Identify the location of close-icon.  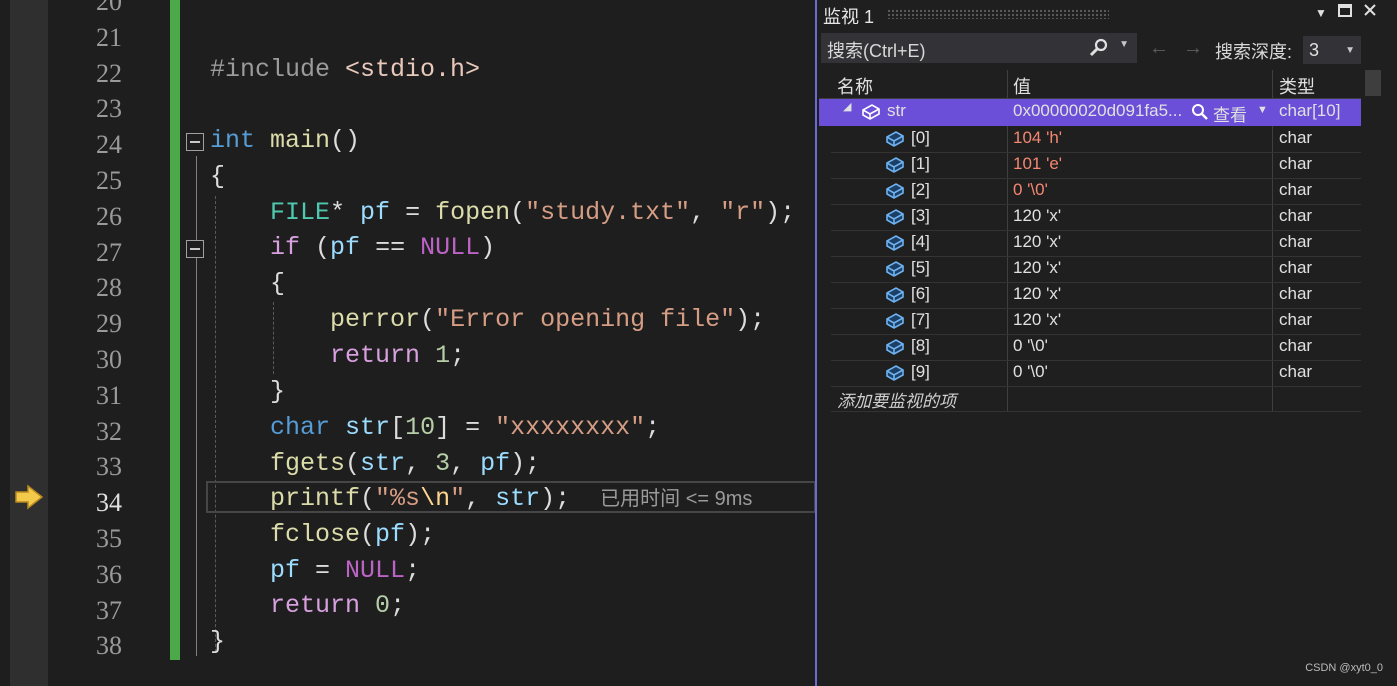
(1370, 13).